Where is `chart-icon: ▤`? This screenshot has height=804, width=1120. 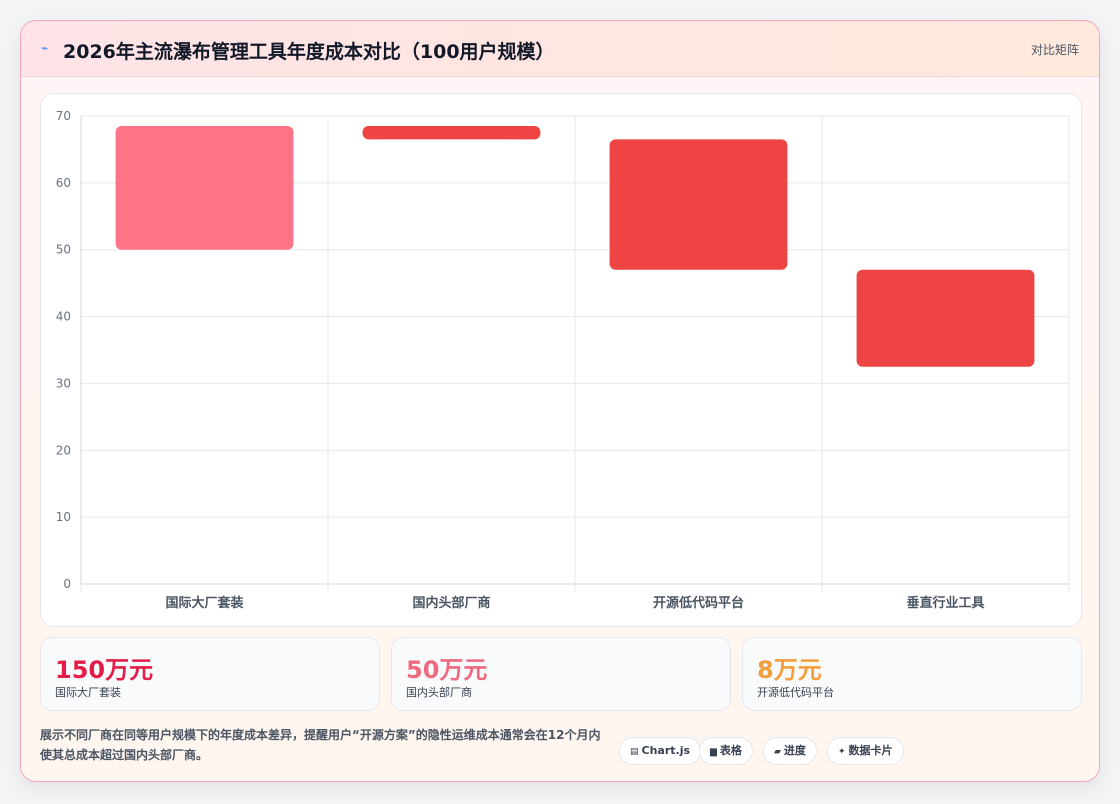 chart-icon: ▤ is located at coordinates (634, 752).